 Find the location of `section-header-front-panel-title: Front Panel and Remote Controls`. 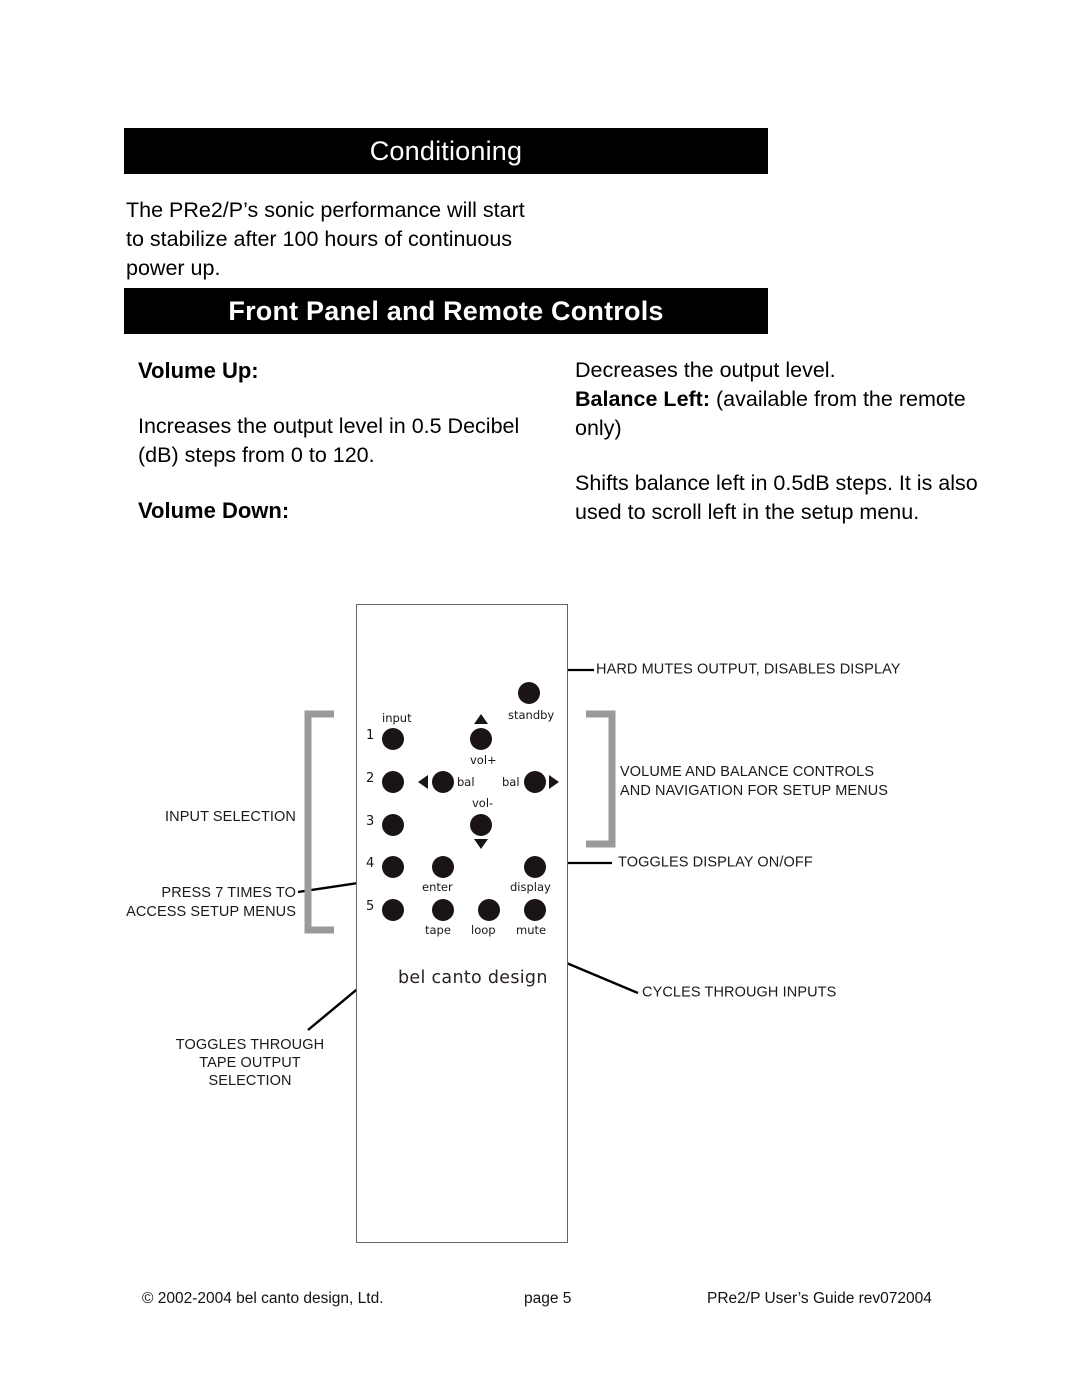

section-header-front-panel-title: Front Panel and Remote Controls is located at coordinates (446, 310).